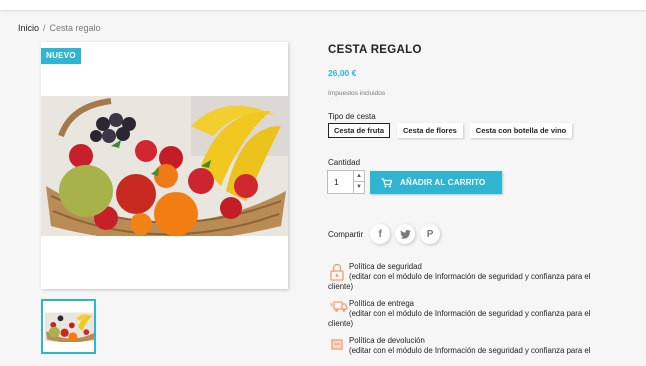 This screenshot has height=366, width=646. What do you see at coordinates (323, 5) in the screenshot?
I see `header-bar` at bounding box center [323, 5].